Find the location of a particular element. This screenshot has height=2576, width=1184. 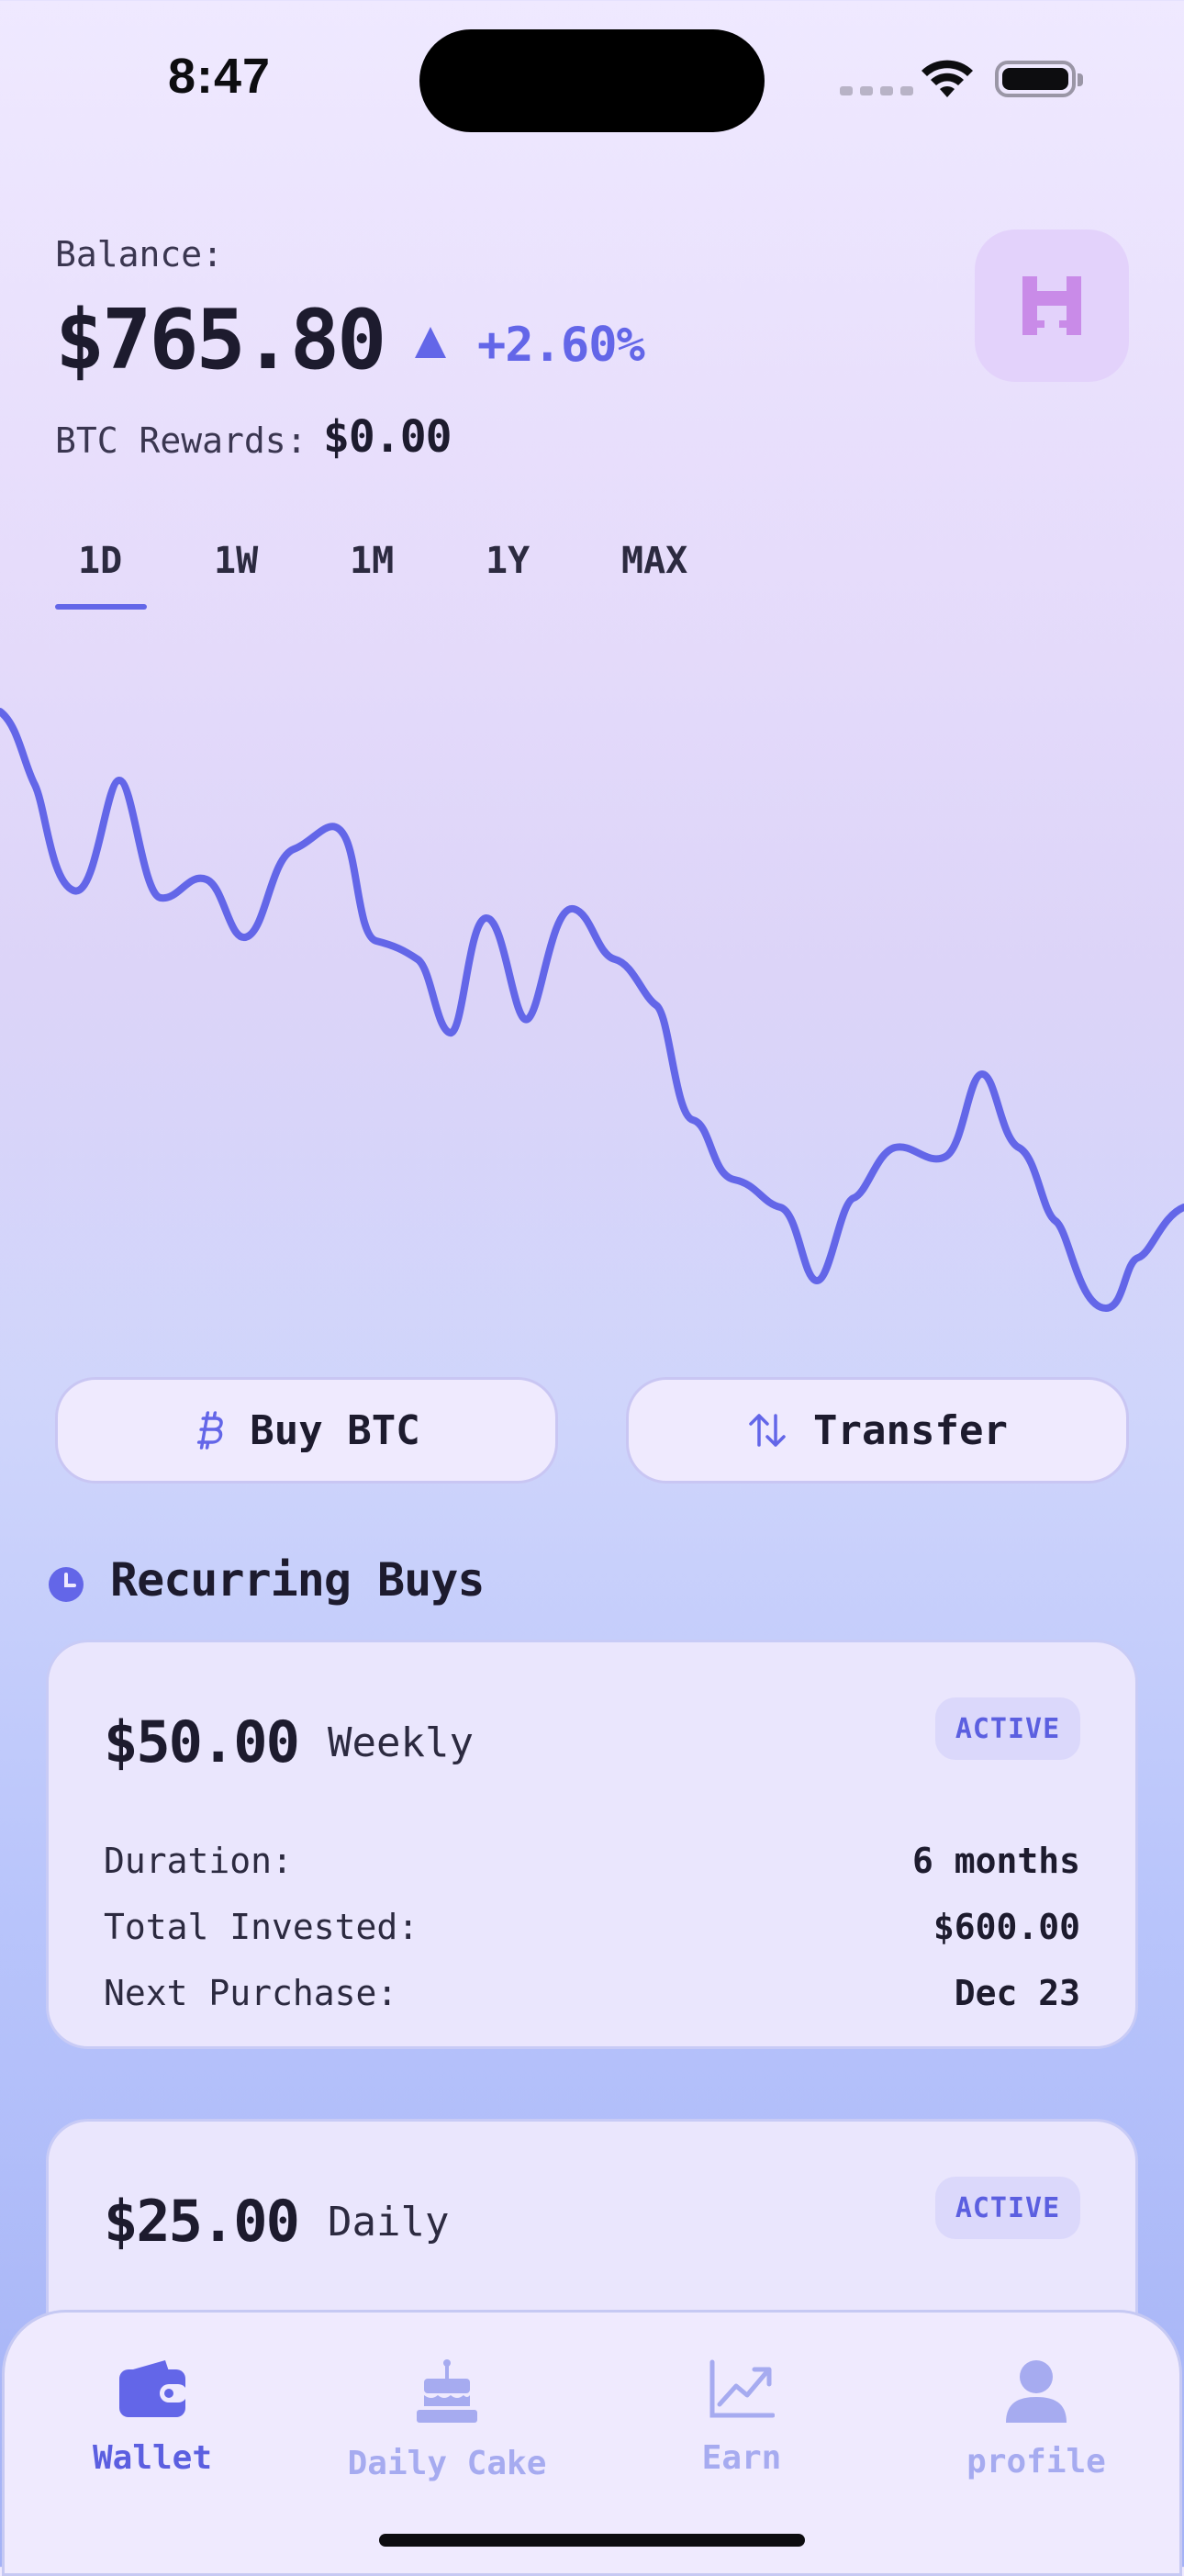

card-frequency: Weekly is located at coordinates (401, 1742).